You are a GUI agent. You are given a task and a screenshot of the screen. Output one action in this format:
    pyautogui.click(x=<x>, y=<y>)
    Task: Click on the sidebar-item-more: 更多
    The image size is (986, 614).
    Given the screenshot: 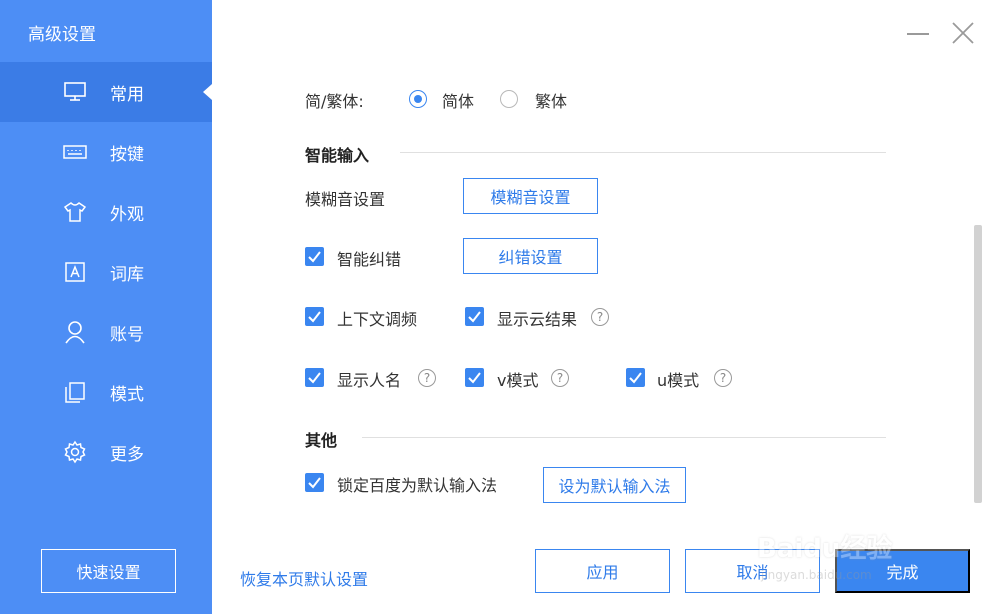 What is the action you would take?
    pyautogui.click(x=106, y=452)
    